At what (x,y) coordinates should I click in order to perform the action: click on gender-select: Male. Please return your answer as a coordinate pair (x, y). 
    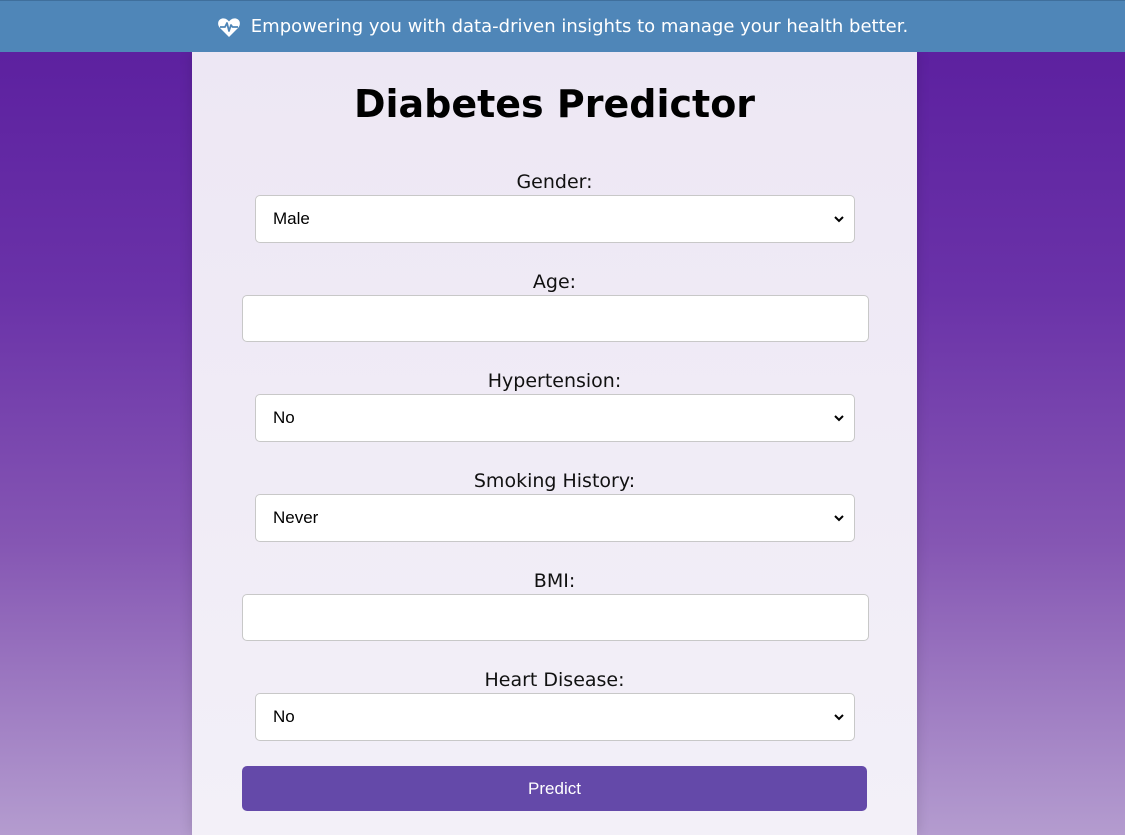
    Looking at the image, I should click on (555, 219).